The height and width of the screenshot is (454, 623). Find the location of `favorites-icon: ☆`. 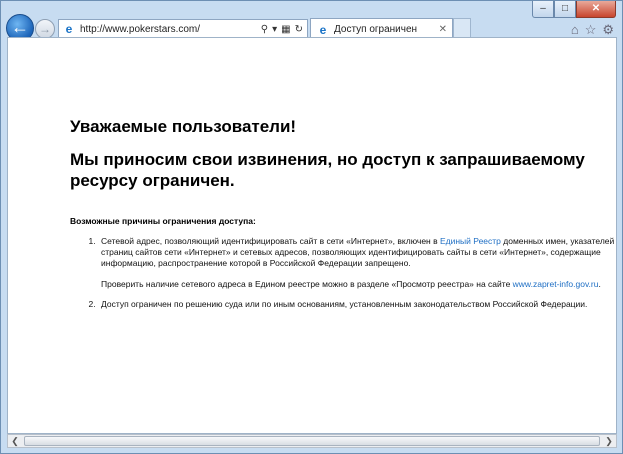

favorites-icon: ☆ is located at coordinates (591, 30).